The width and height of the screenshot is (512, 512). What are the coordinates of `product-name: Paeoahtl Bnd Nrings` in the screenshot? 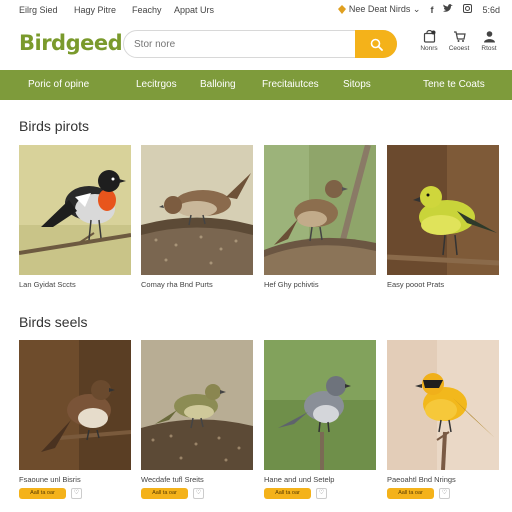 It's located at (443, 479).